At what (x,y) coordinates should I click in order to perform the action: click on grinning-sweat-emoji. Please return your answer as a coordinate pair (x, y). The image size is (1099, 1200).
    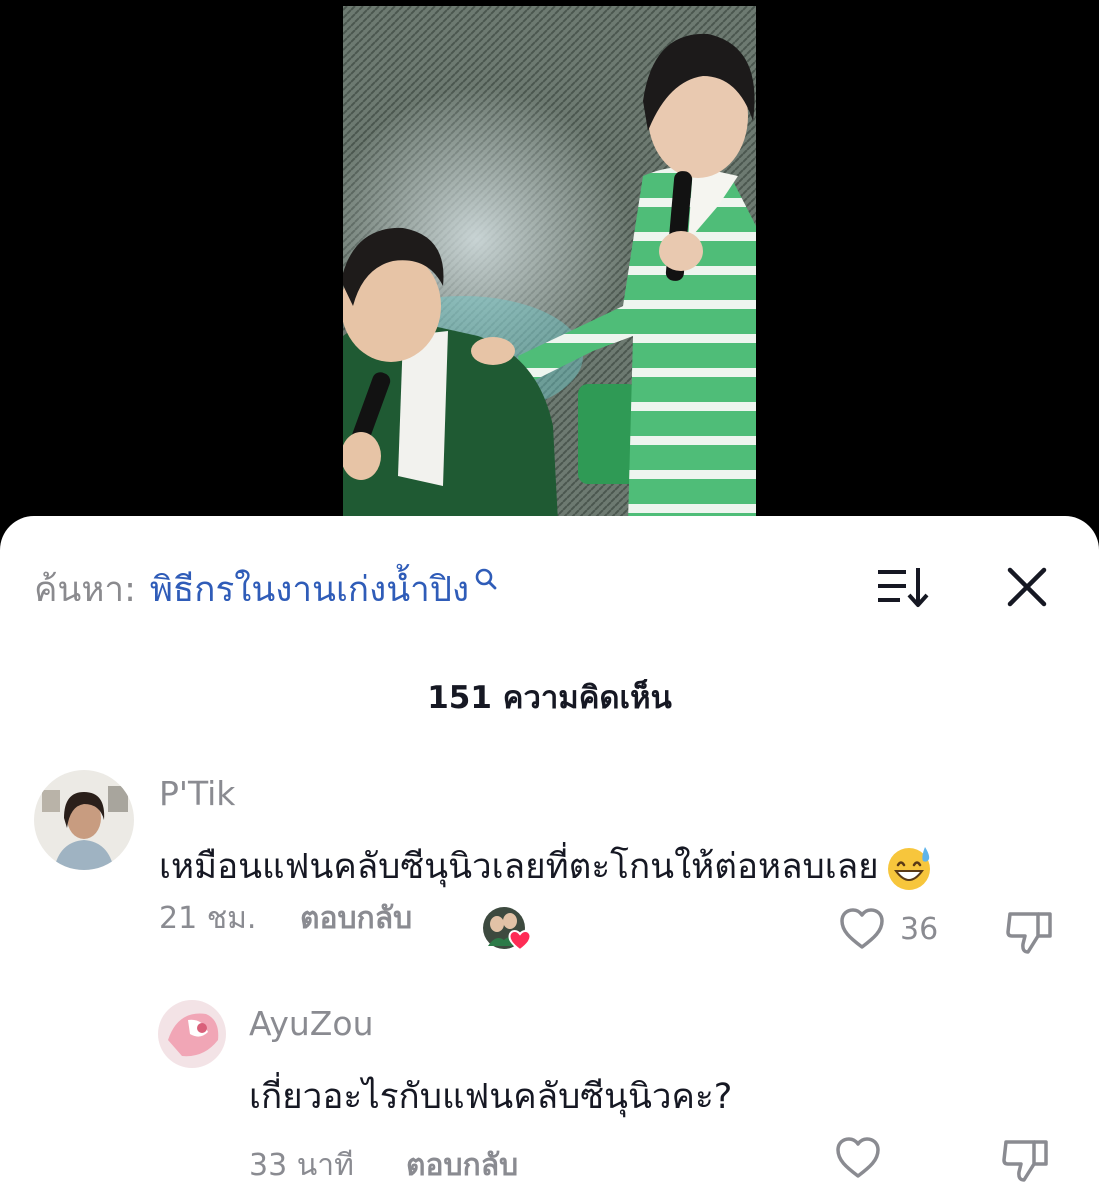
    Looking at the image, I should click on (908, 868).